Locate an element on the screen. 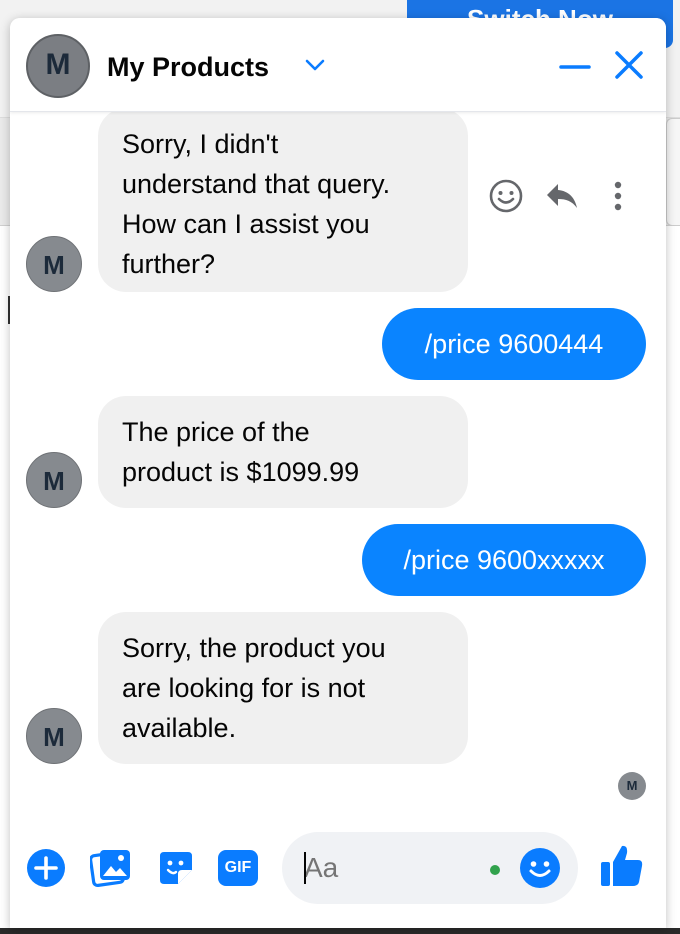 This screenshot has width=680, height=934. incoming-message: The price of the product is $1099.99 is located at coordinates (283, 452).